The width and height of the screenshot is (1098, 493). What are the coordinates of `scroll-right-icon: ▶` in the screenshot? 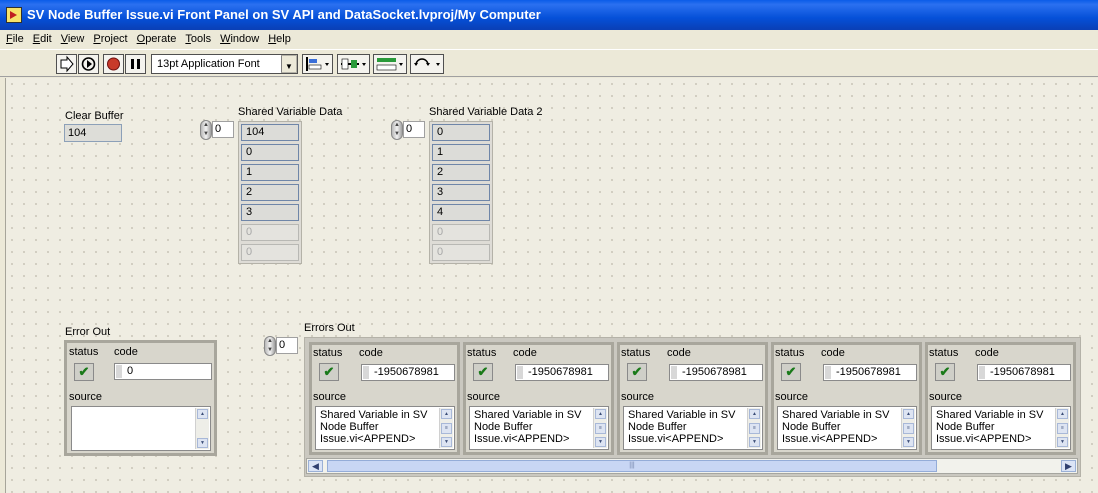 It's located at (1068, 466).